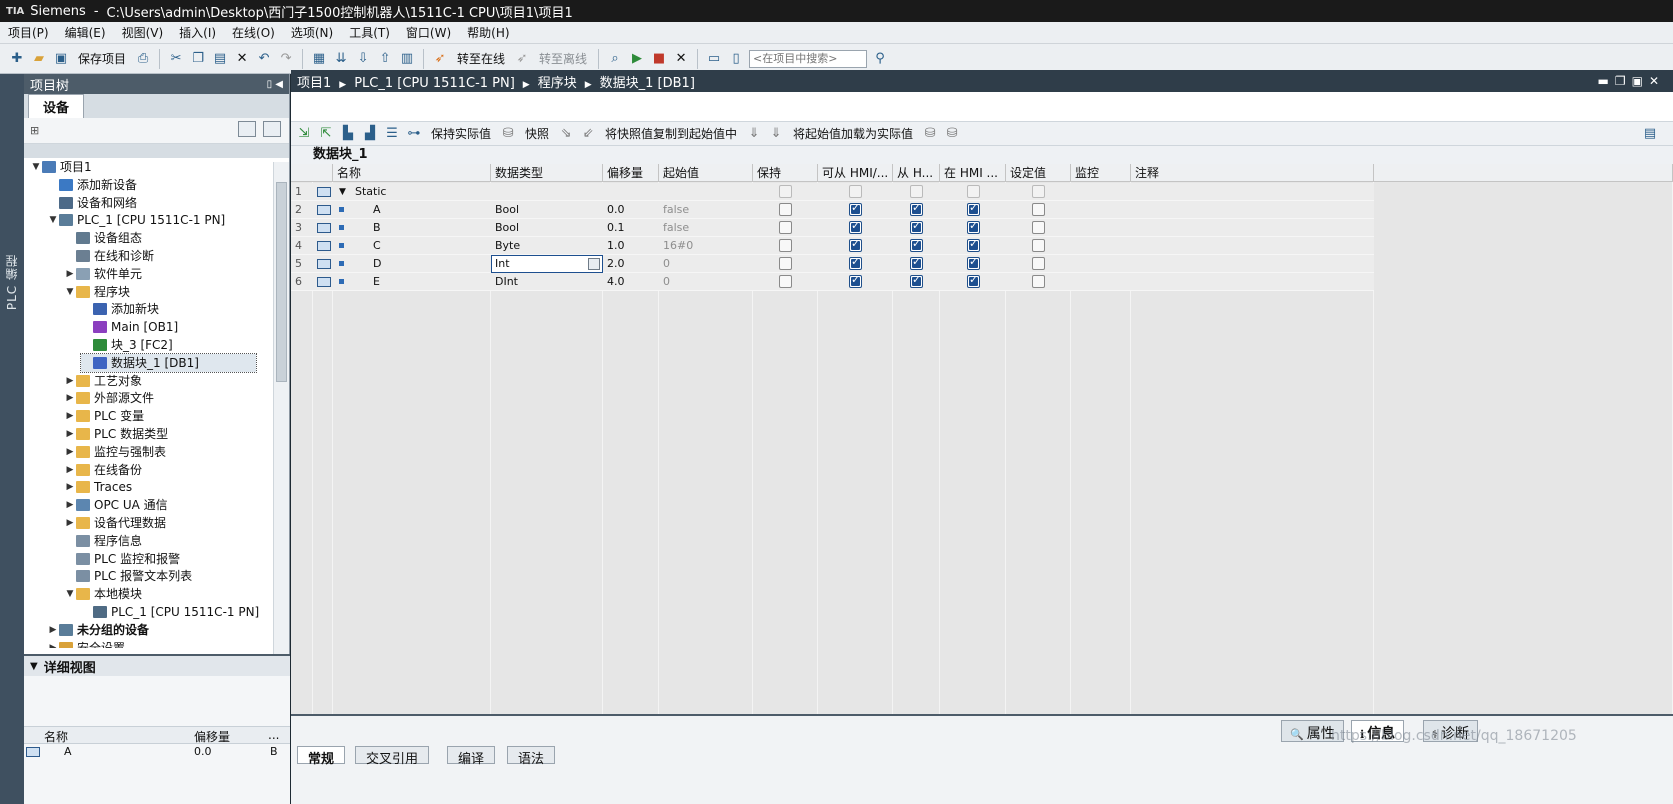 The image size is (1673, 804). I want to click on load-start-as-actual-button: 将起始值加载为实际值, so click(853, 133).